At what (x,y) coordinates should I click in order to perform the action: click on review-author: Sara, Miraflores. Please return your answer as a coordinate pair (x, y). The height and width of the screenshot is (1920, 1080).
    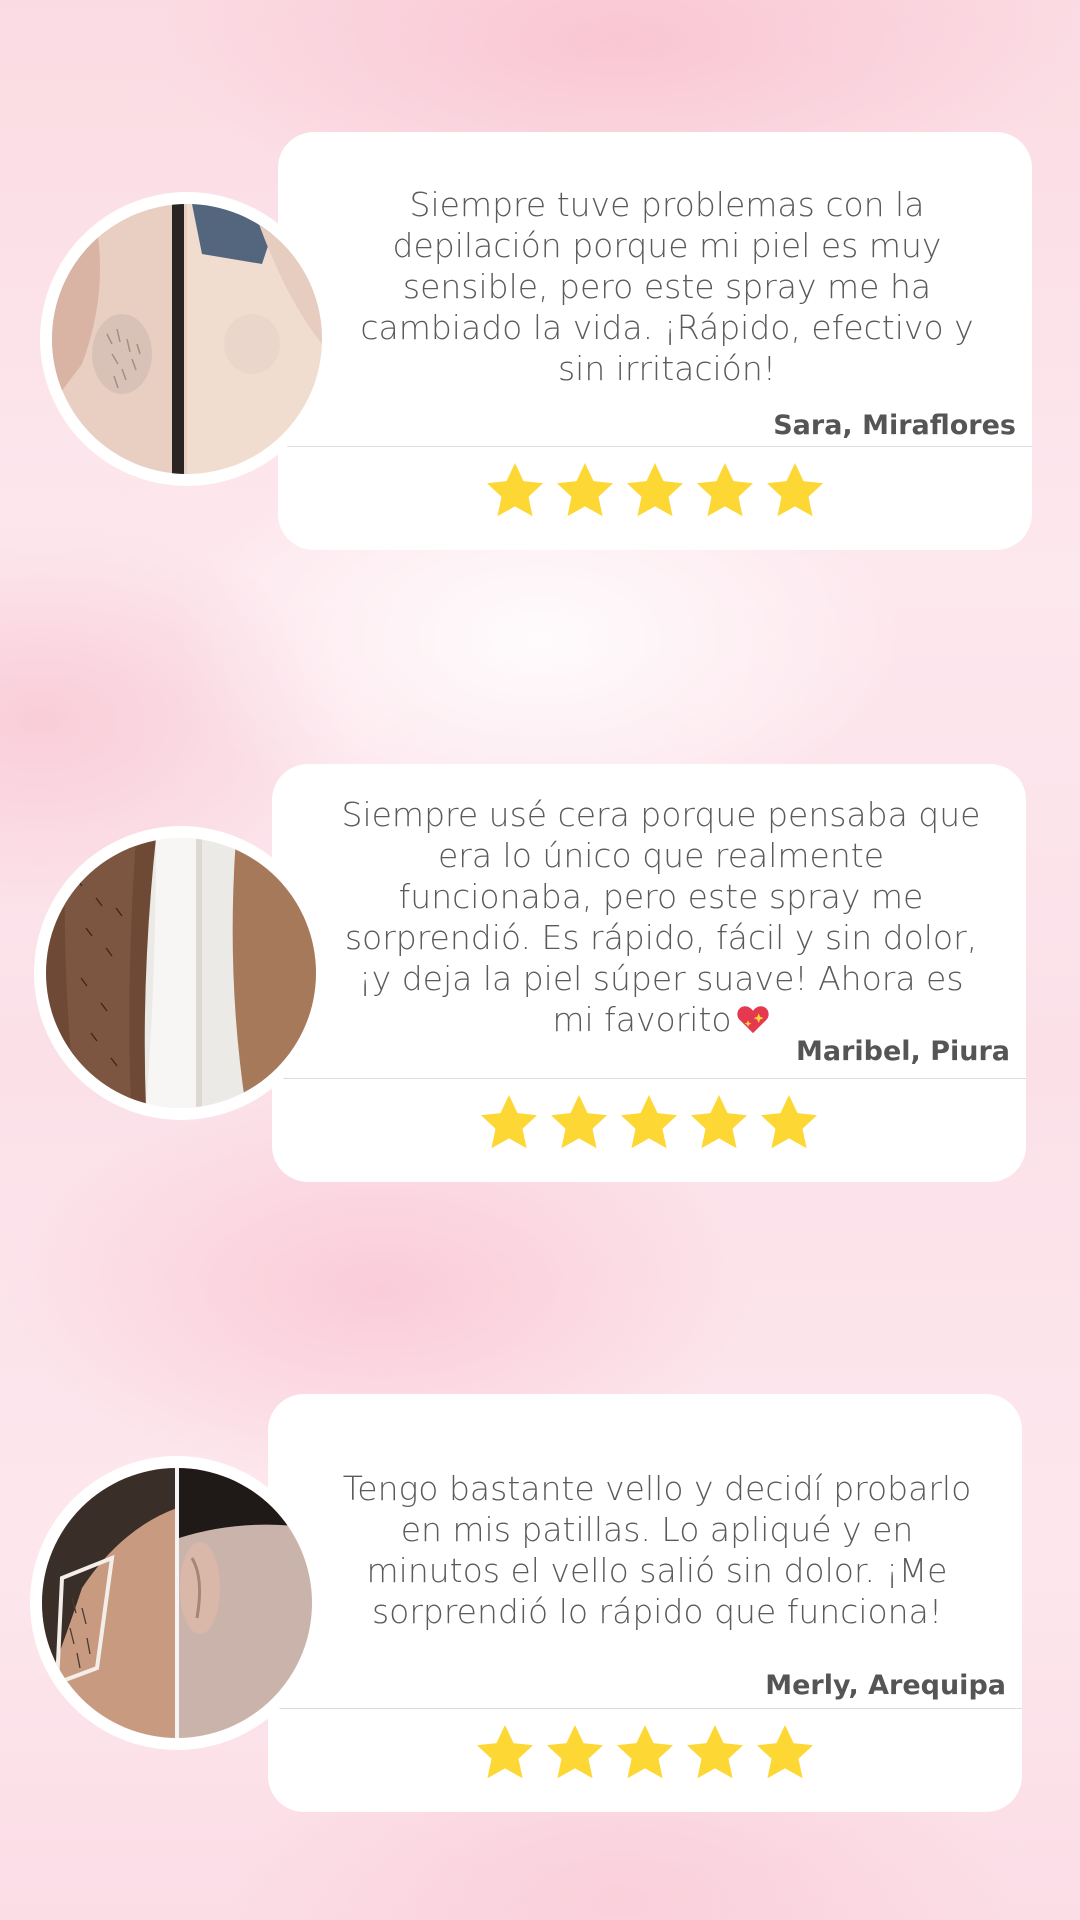
    Looking at the image, I should click on (894, 425).